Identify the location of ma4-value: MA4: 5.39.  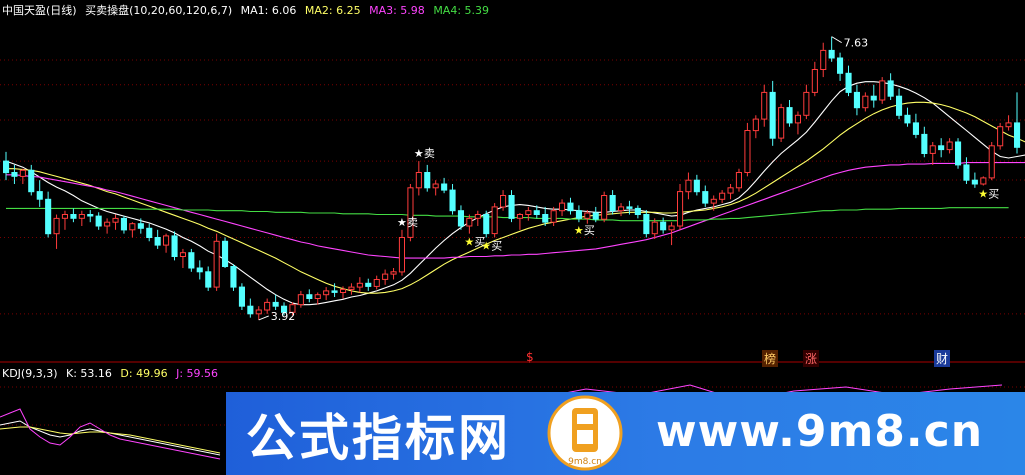
(461, 10).